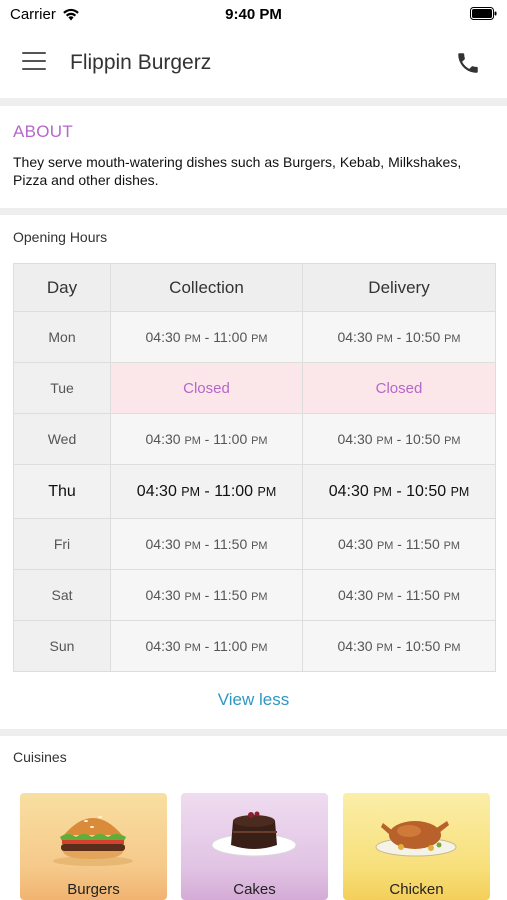 The width and height of the screenshot is (507, 900). Describe the element at coordinates (141, 62) in the screenshot. I see `page-title: Flippin Burgerz` at that location.